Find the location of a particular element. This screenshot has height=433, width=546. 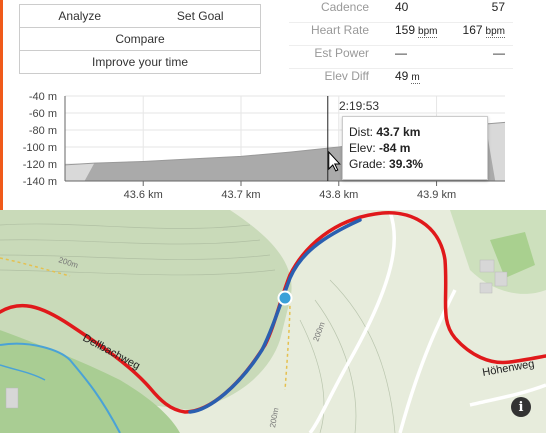

x-tick-label: 43.8 km is located at coordinates (338, 195).